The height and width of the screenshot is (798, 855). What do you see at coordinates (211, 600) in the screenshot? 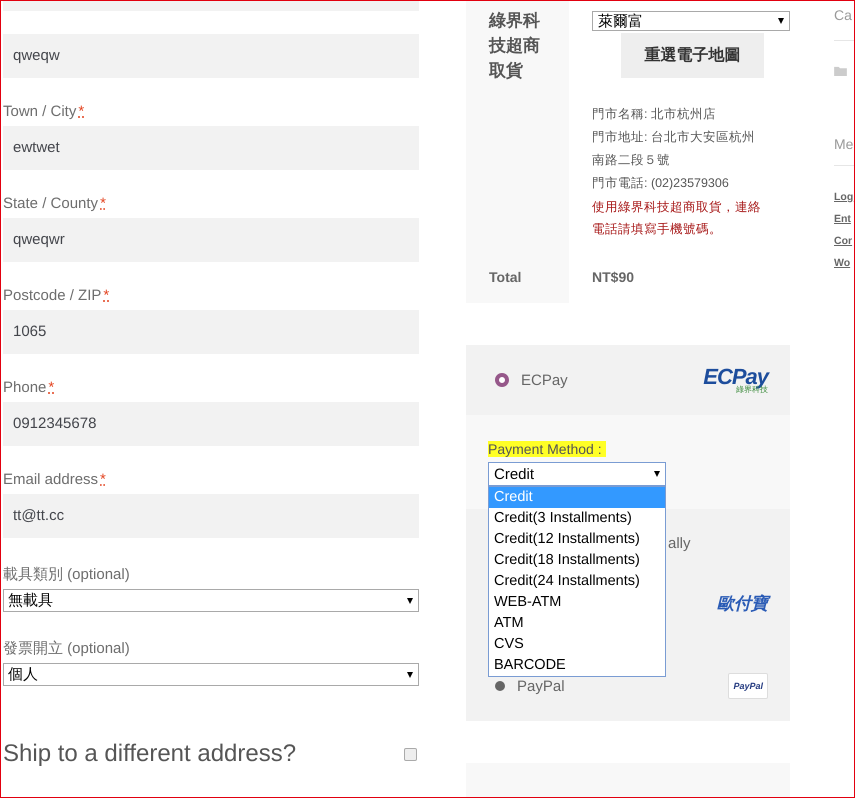
I see `dropdown: 無載具` at bounding box center [211, 600].